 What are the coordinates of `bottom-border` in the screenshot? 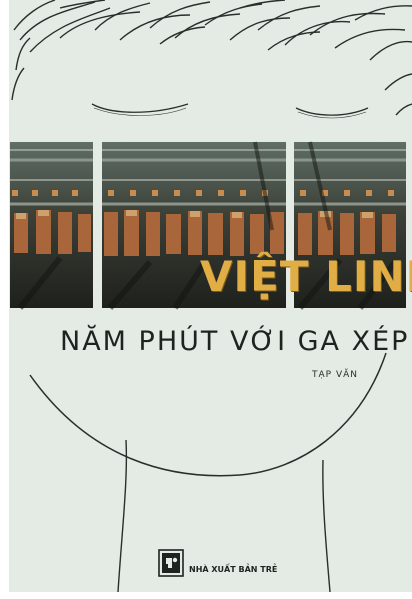 It's located at (206, 595).